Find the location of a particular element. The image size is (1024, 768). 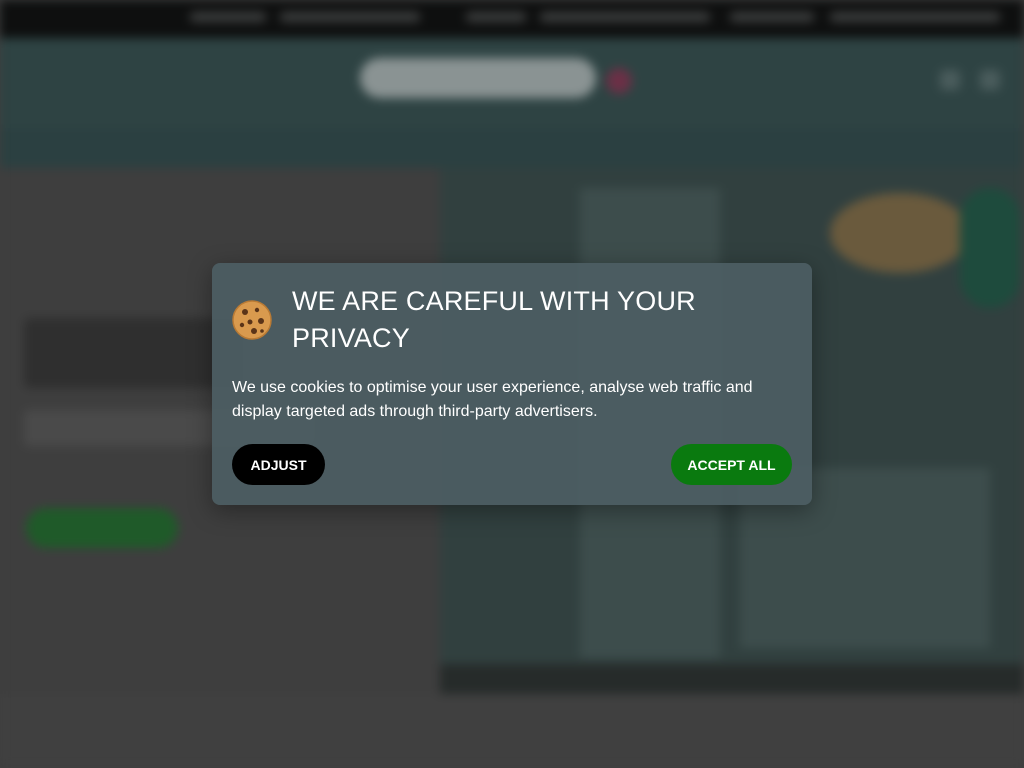

hero-title is located at coordinates (134, 353).